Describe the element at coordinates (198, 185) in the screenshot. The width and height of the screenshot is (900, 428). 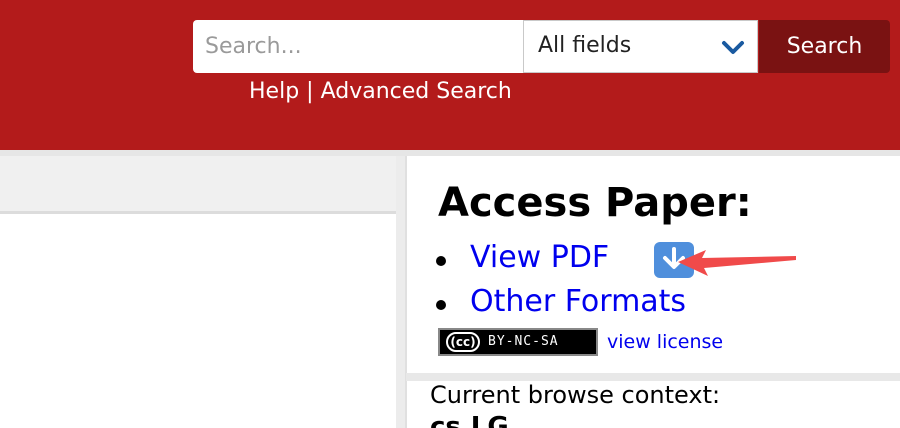
I see `left-toolbar` at that location.